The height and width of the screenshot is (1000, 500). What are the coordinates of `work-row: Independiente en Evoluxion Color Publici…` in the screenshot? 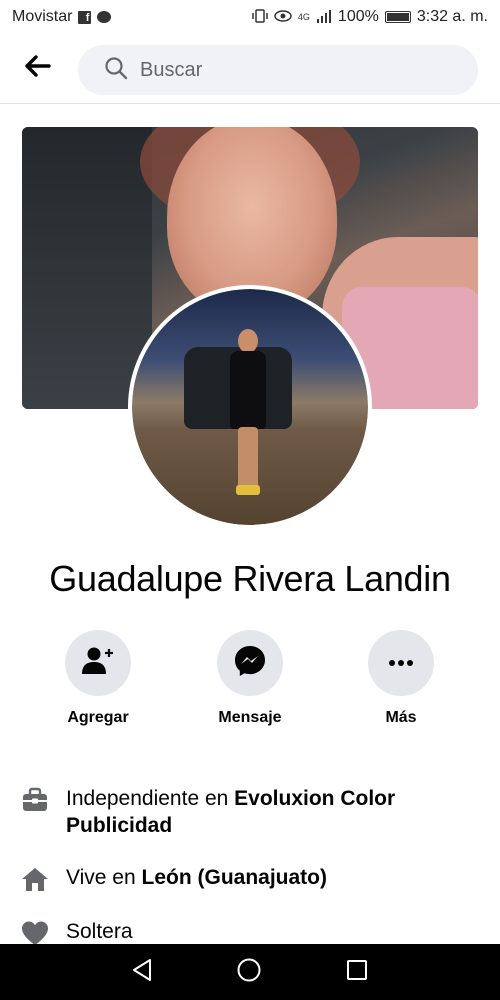 It's located at (250, 812).